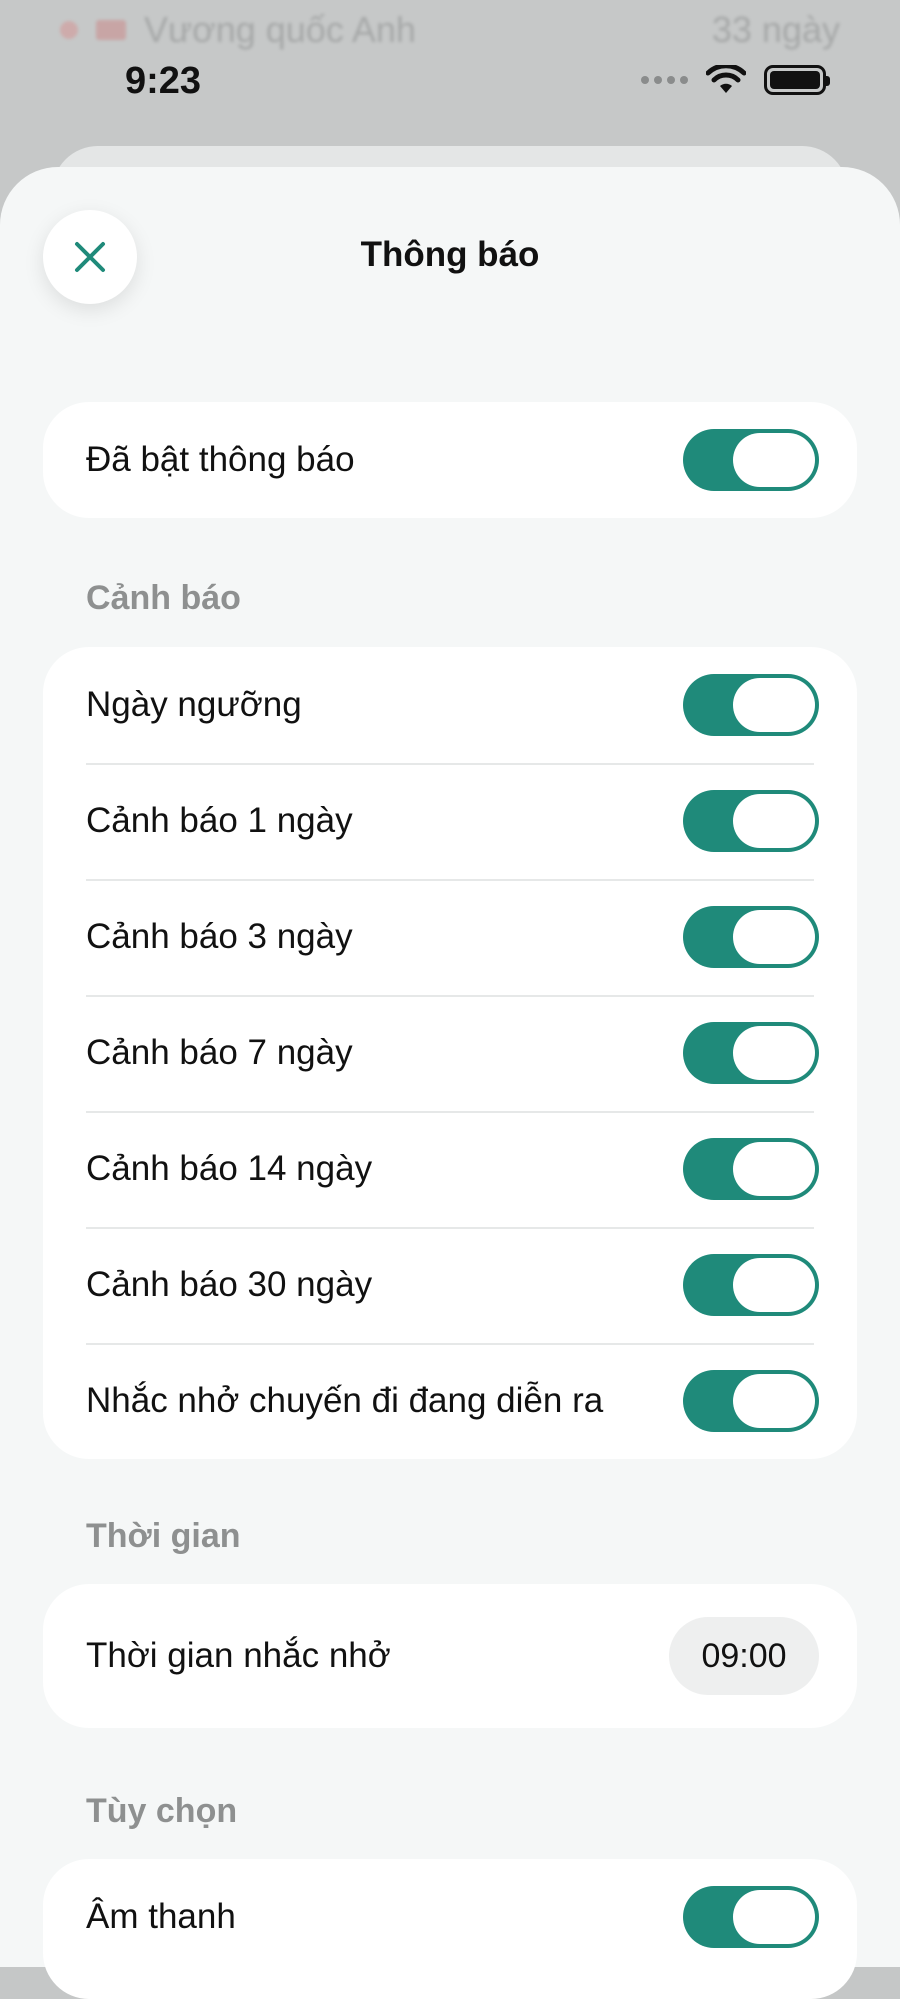 The height and width of the screenshot is (1999, 900). I want to click on alert-toggle-threshold, so click(751, 705).